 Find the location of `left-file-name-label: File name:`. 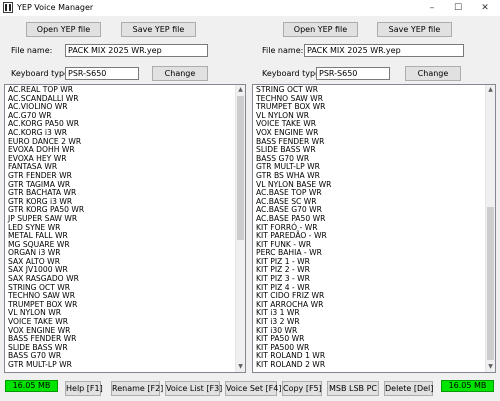

left-file-name-label: File name: is located at coordinates (32, 50).